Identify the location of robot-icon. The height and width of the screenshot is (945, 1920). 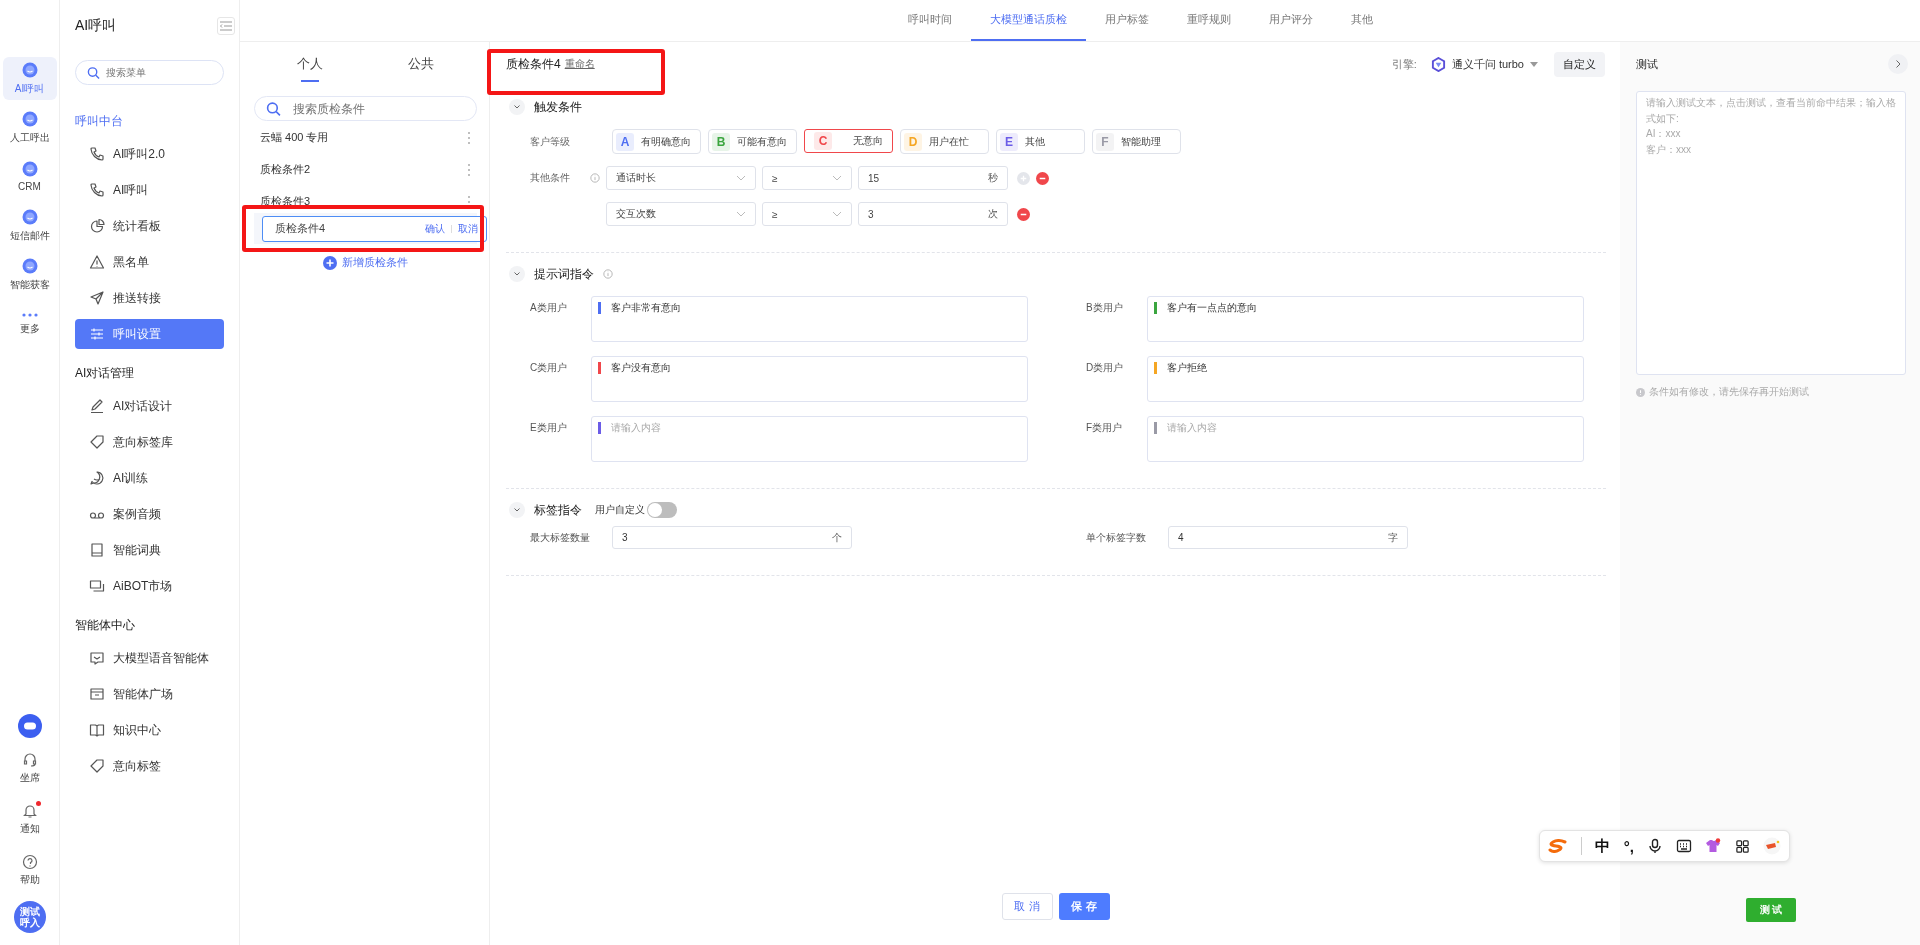
(29, 265).